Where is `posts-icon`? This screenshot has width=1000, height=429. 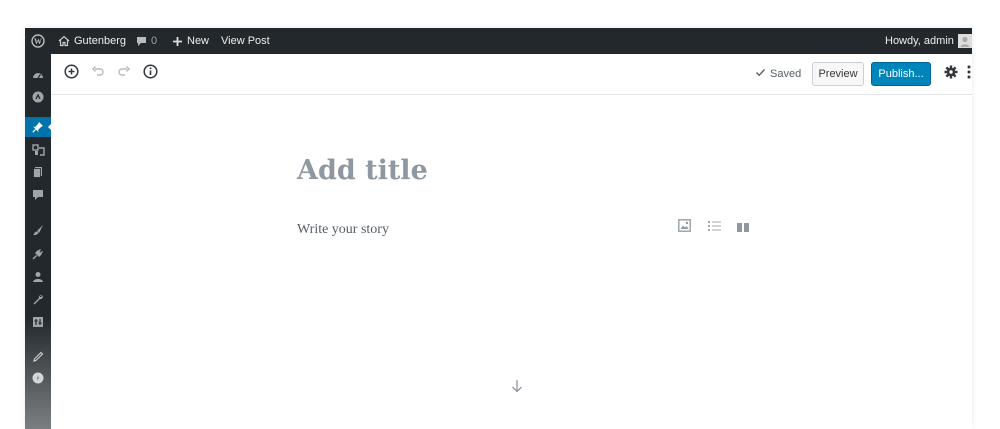
posts-icon is located at coordinates (38, 127).